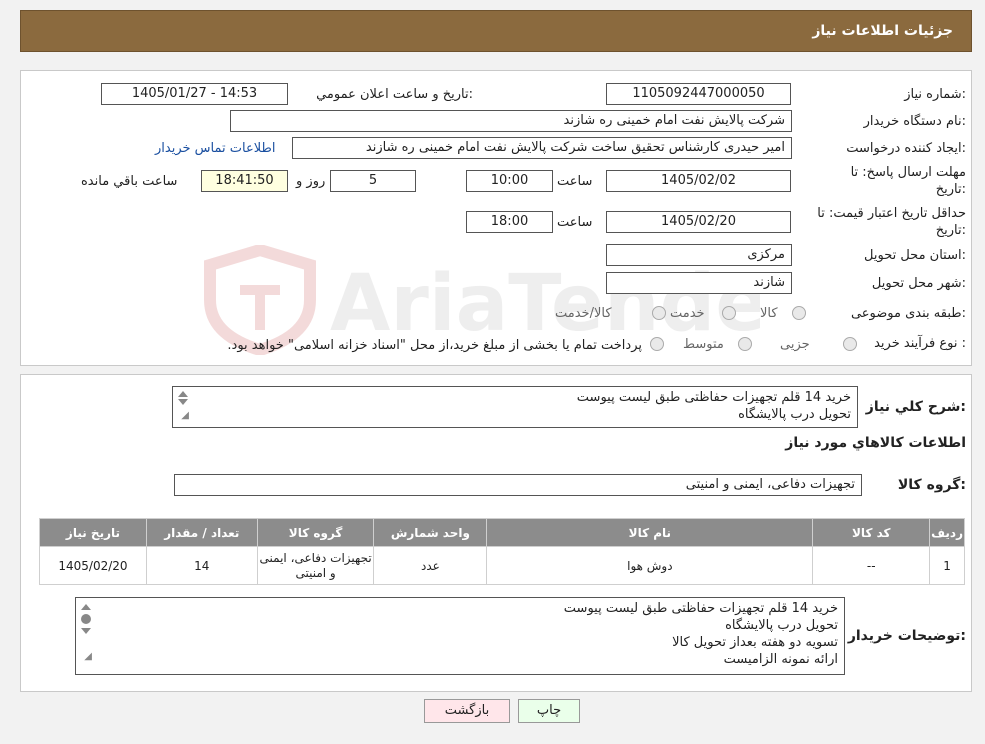 This screenshot has width=985, height=744. What do you see at coordinates (781, 625) in the screenshot?
I see `notes-line-2: تحویل درب پالایشگاه` at bounding box center [781, 625].